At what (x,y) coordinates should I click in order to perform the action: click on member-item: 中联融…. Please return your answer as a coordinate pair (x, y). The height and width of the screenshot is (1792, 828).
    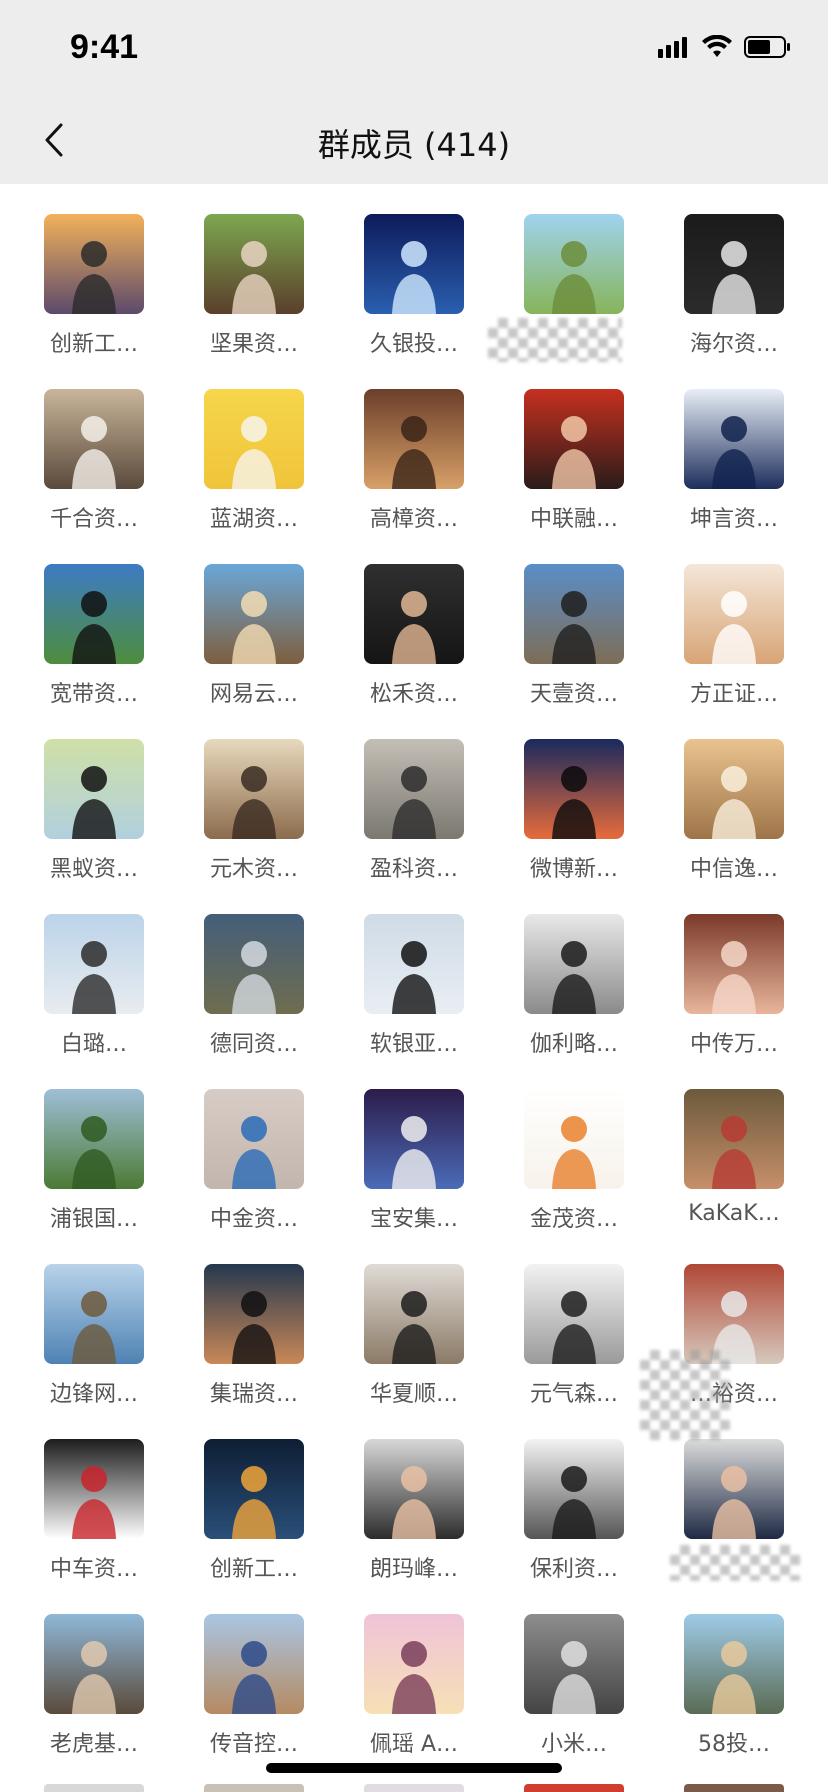
    Looking at the image, I should click on (574, 446).